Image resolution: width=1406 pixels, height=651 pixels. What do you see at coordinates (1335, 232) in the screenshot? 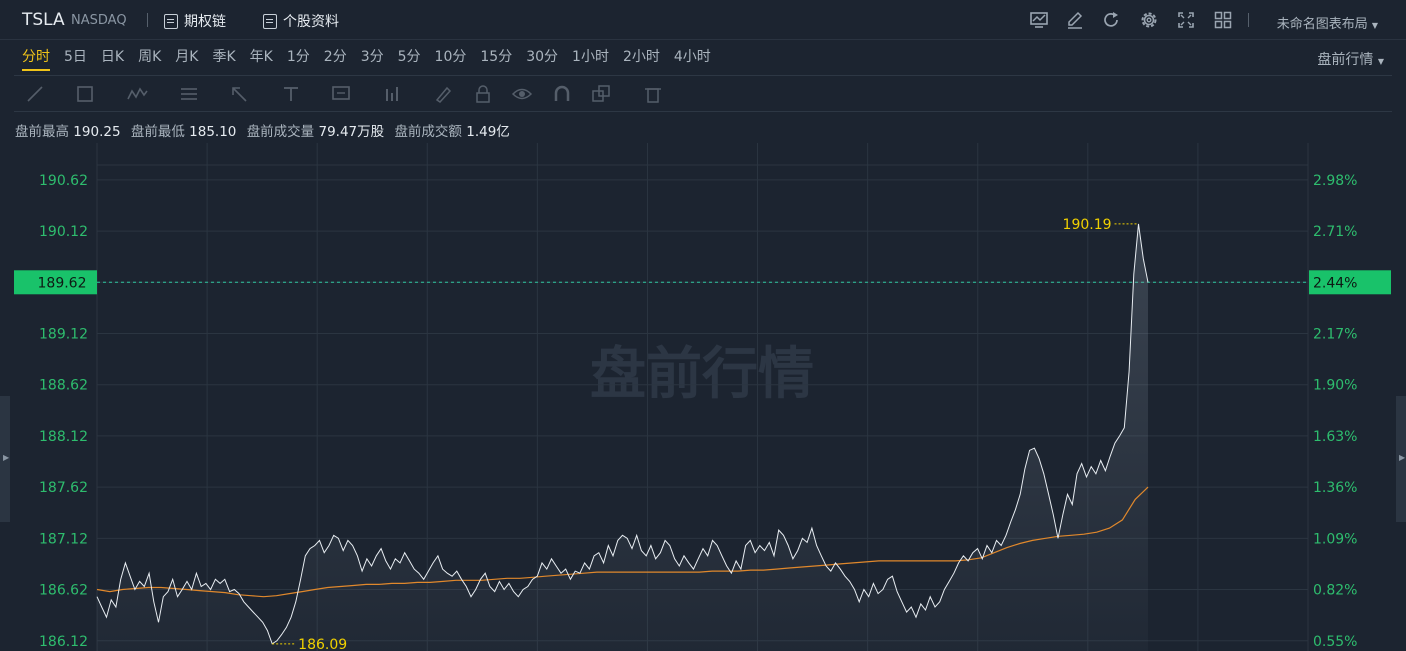
I see `pct-tick-label: 2.71%` at bounding box center [1335, 232].